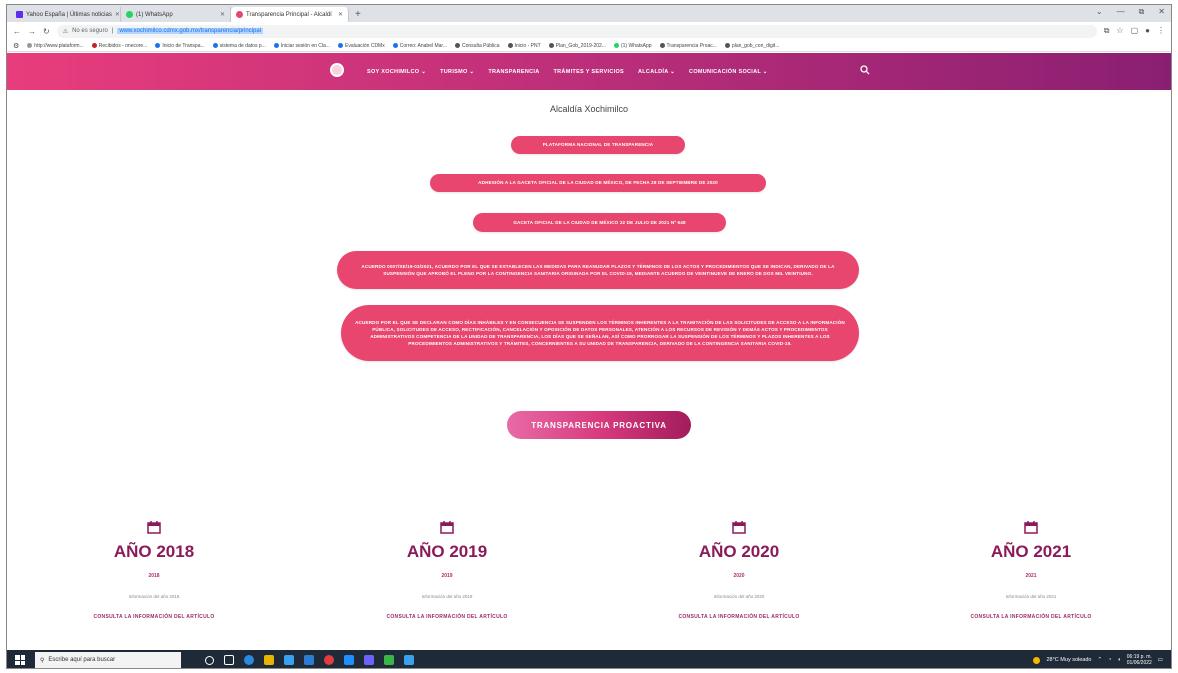  What do you see at coordinates (66, 14) in the screenshot?
I see `browser-tab: Yahoo España | Últimas noticias ✕` at bounding box center [66, 14].